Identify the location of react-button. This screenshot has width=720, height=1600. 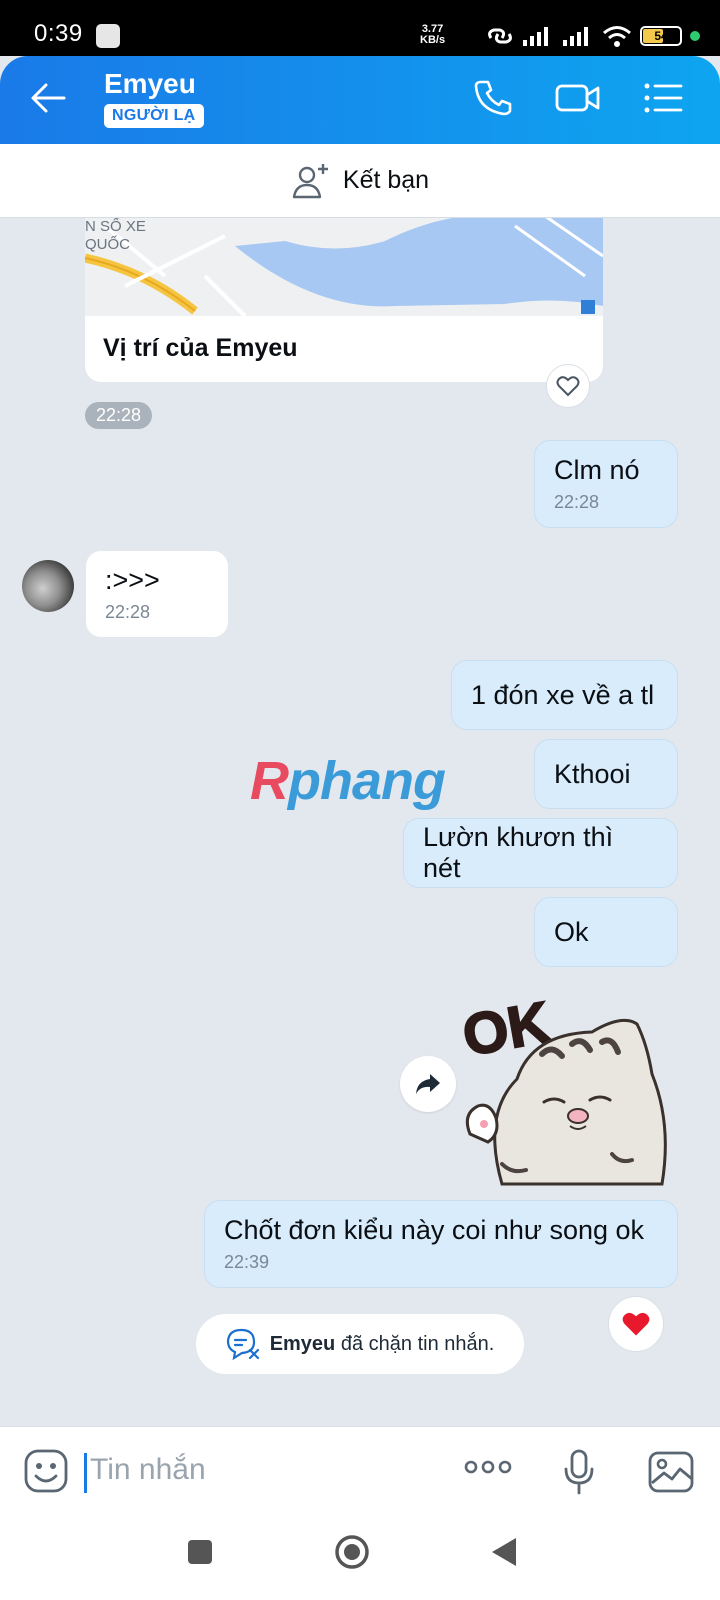
(568, 386).